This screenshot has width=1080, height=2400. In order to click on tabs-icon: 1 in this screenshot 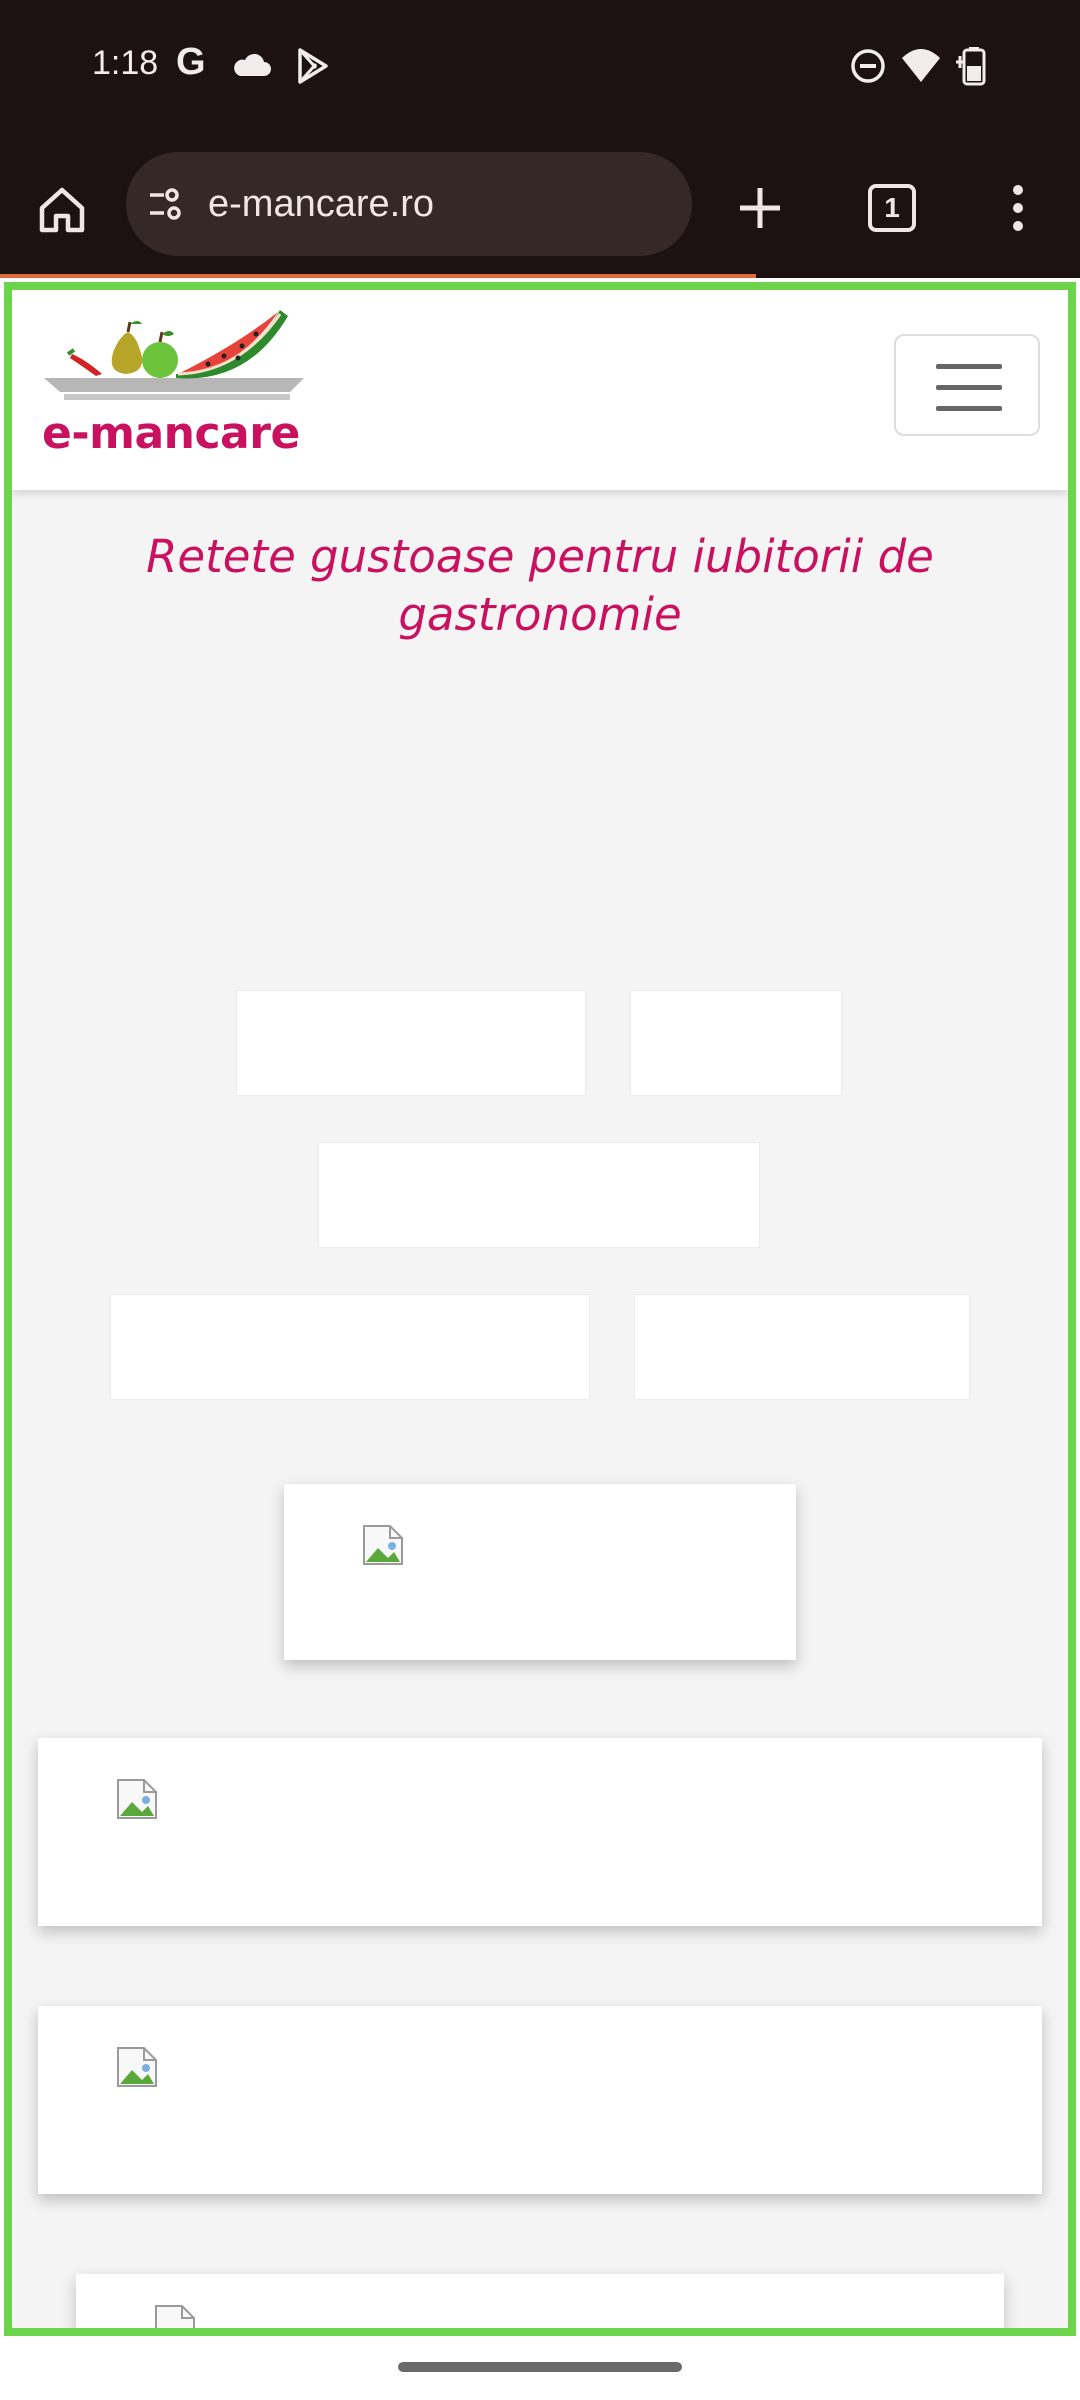, I will do `click(892, 208)`.